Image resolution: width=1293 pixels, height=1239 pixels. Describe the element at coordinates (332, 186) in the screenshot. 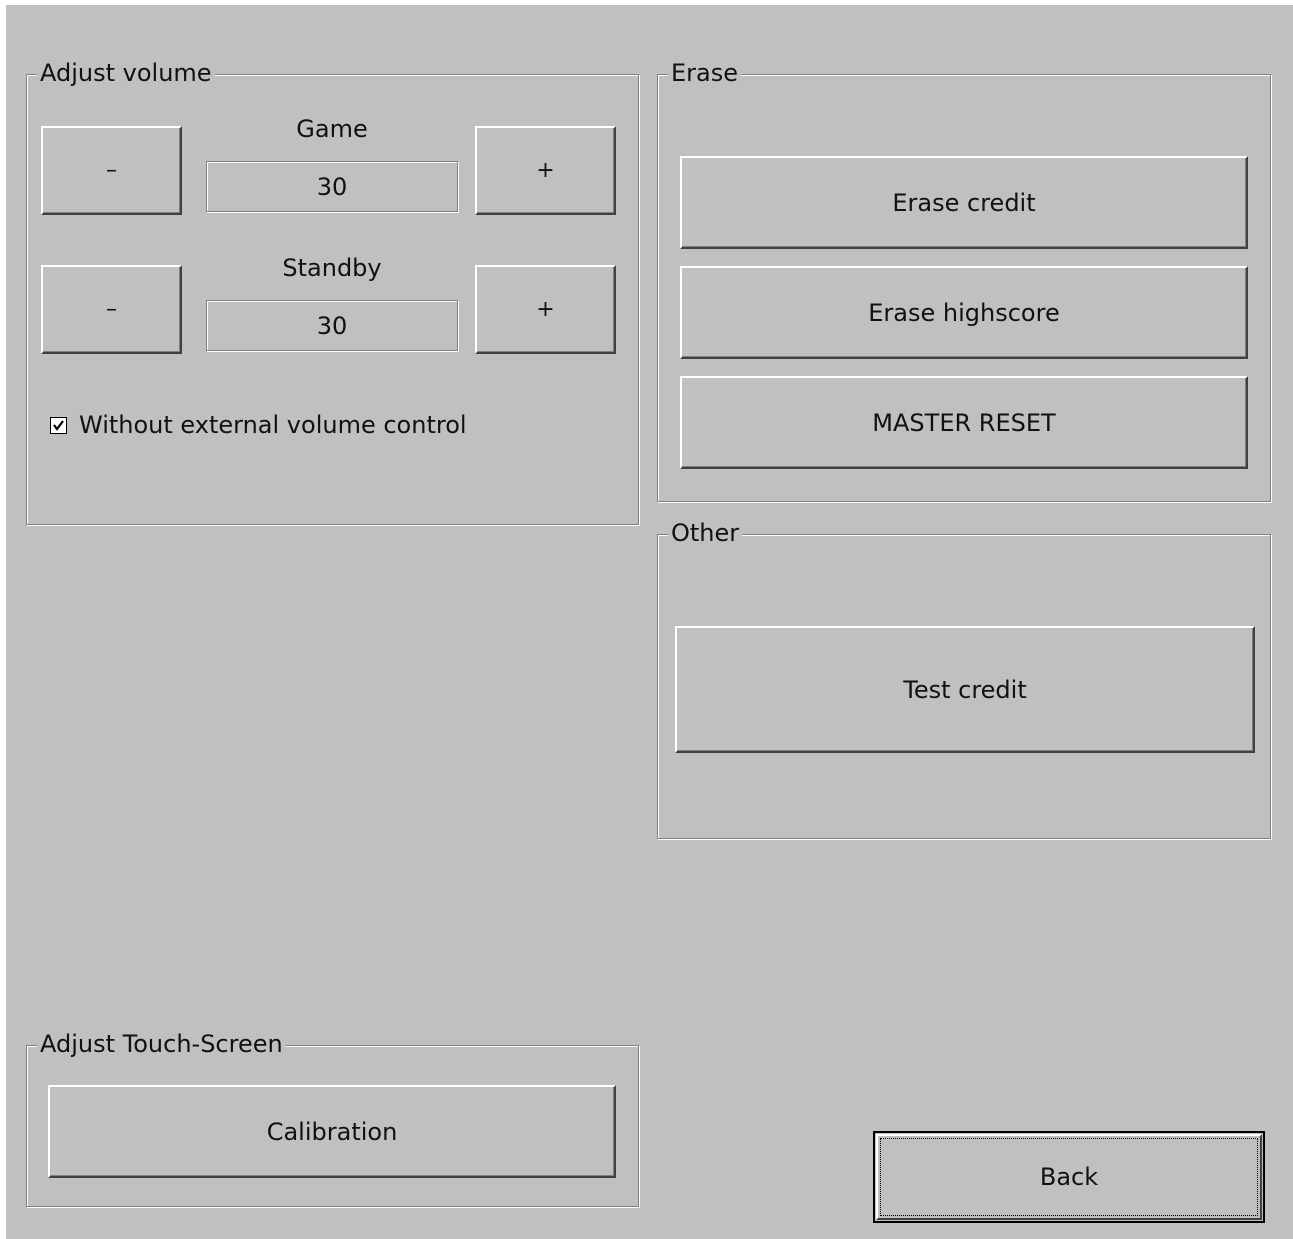

I see `game-volume-value: 30` at that location.